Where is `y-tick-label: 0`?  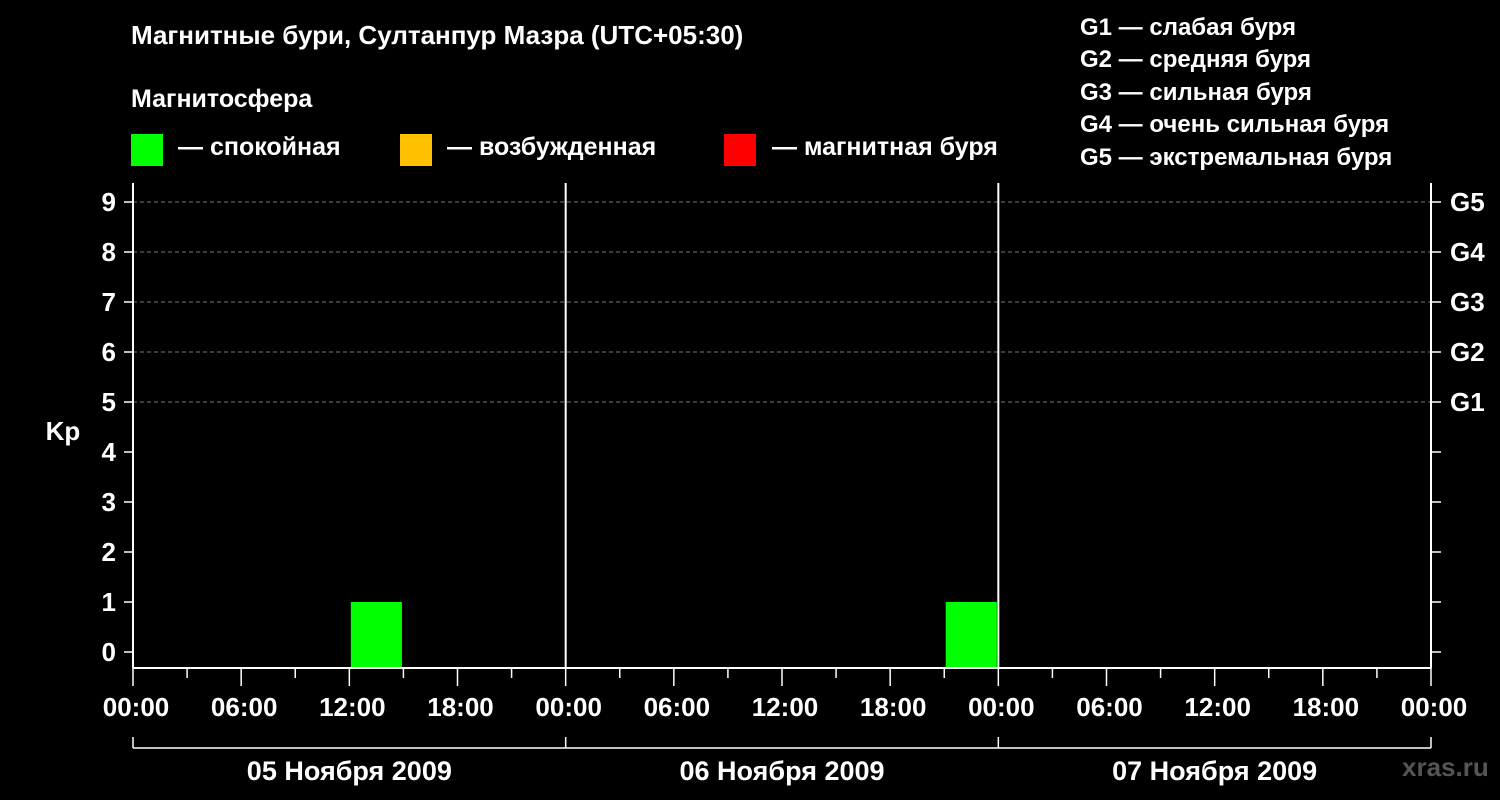
y-tick-label: 0 is located at coordinates (109, 652).